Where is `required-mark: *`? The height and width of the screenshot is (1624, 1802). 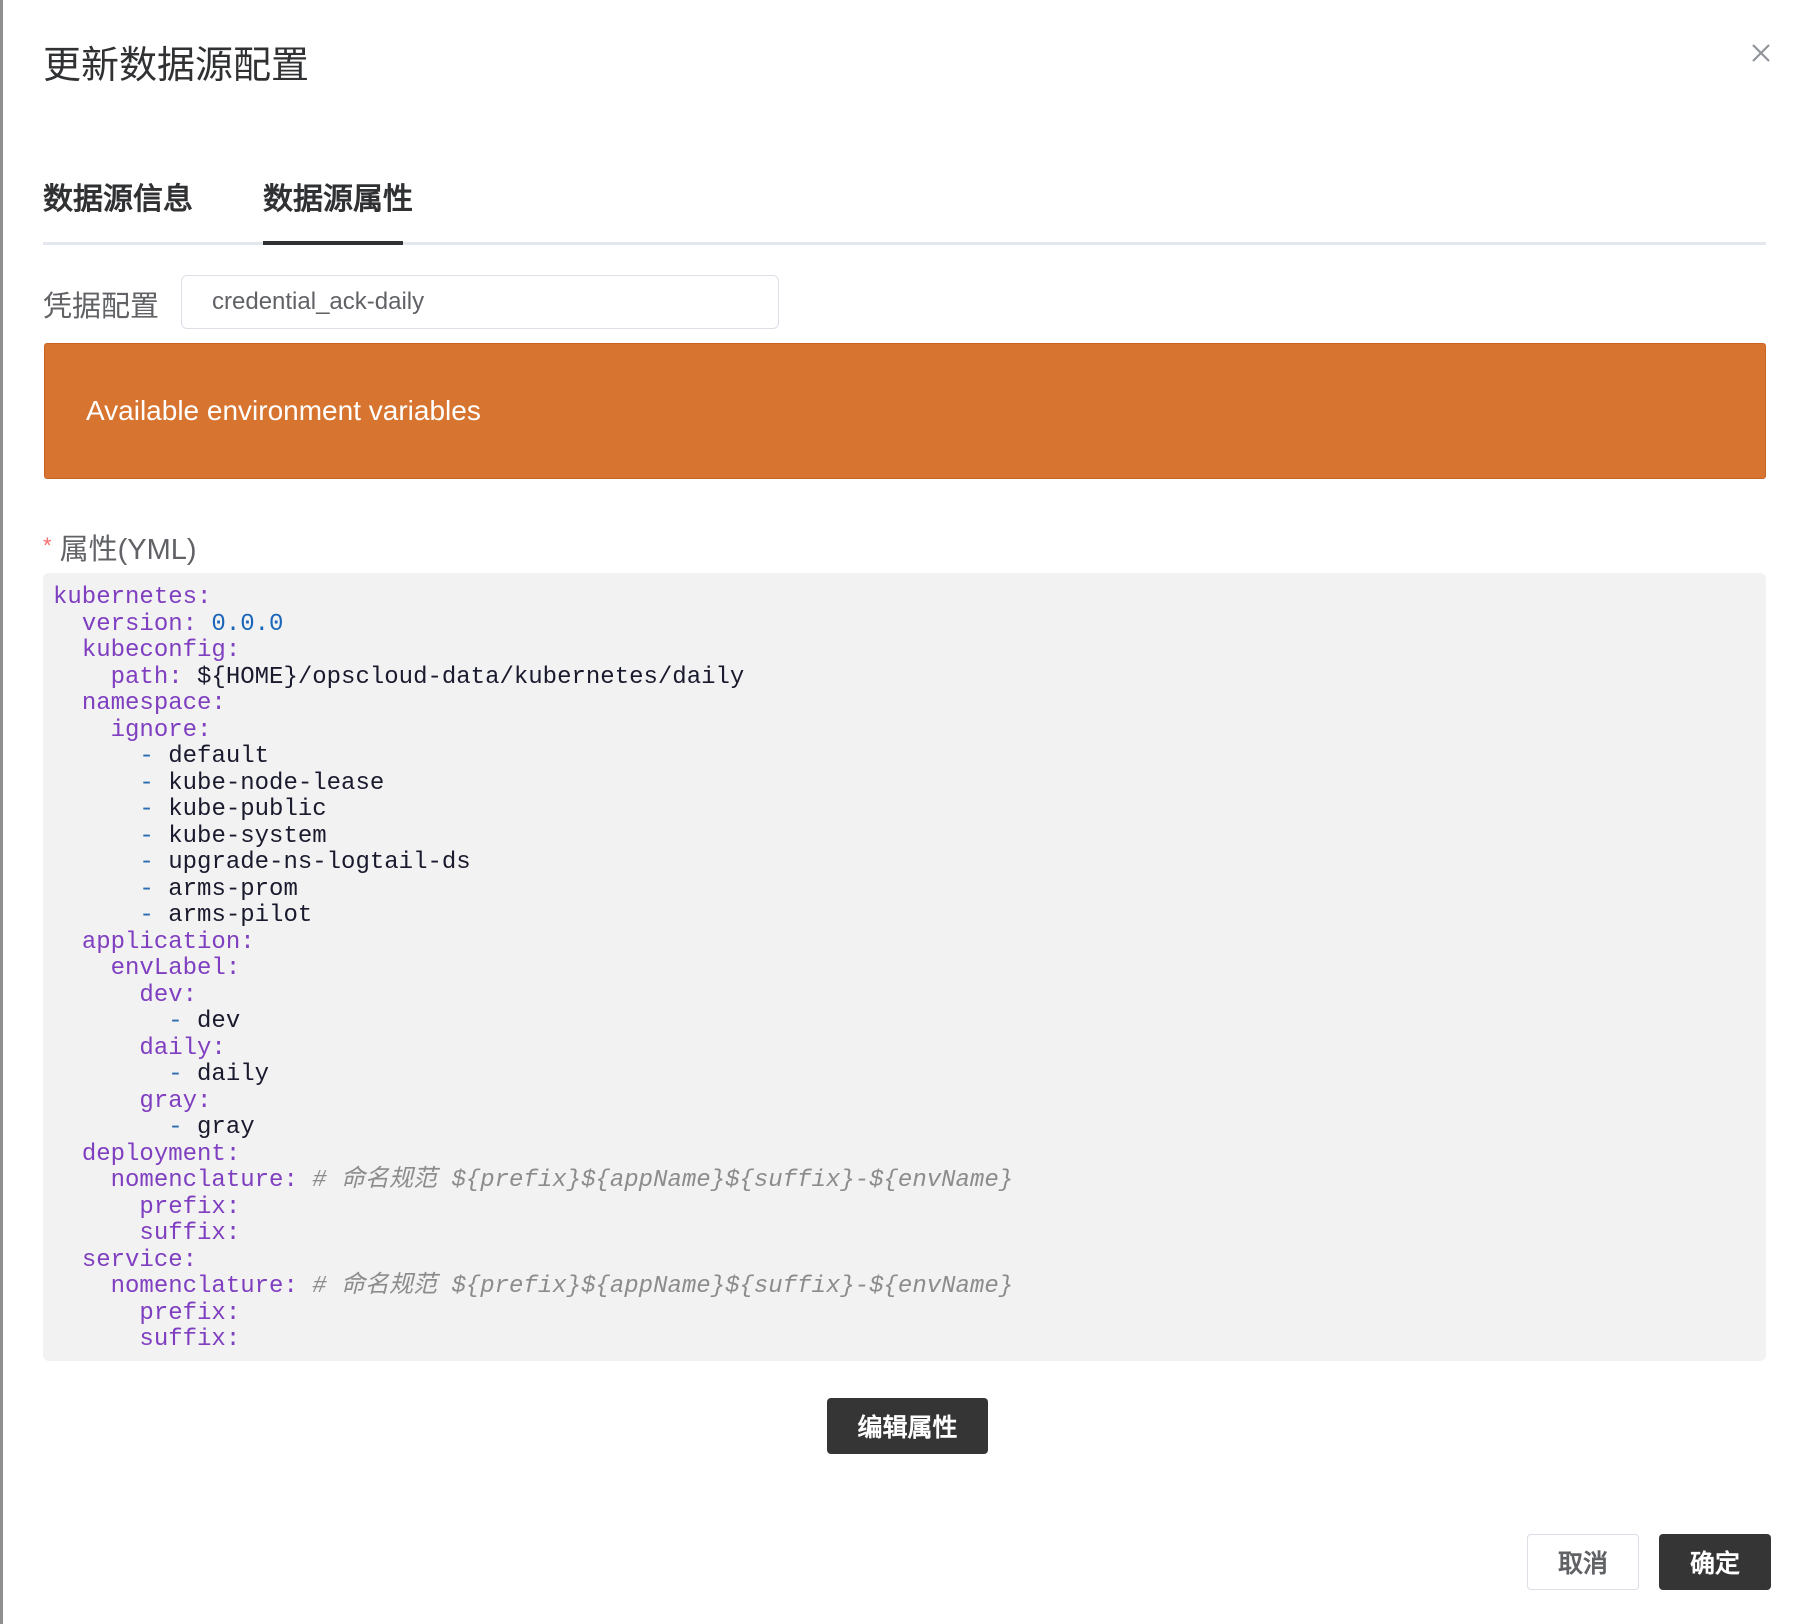
required-mark: * is located at coordinates (47, 545).